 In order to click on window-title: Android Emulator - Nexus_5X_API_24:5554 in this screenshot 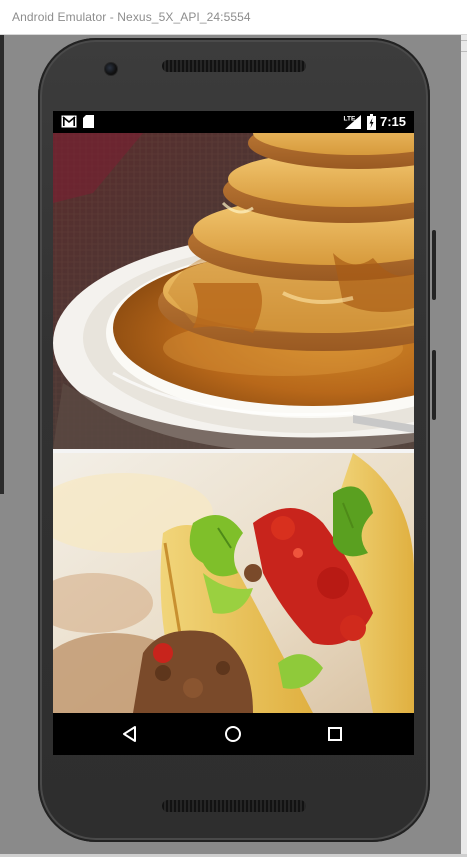, I will do `click(131, 17)`.